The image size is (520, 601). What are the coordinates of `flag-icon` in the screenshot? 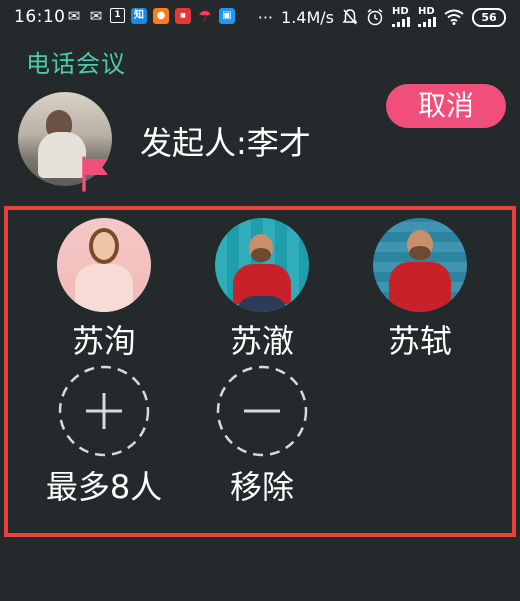 It's located at (95, 174).